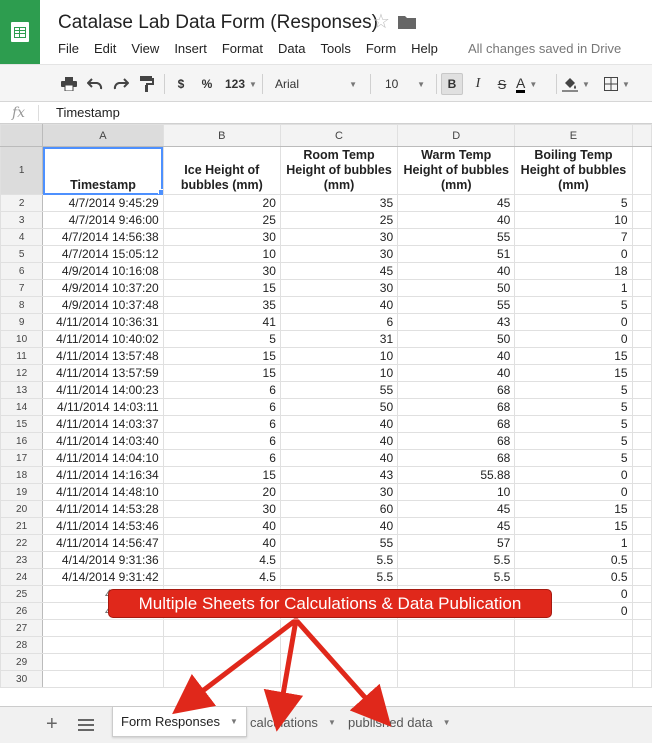  Describe the element at coordinates (456, 441) in the screenshot. I see `grid-cell: 68` at that location.